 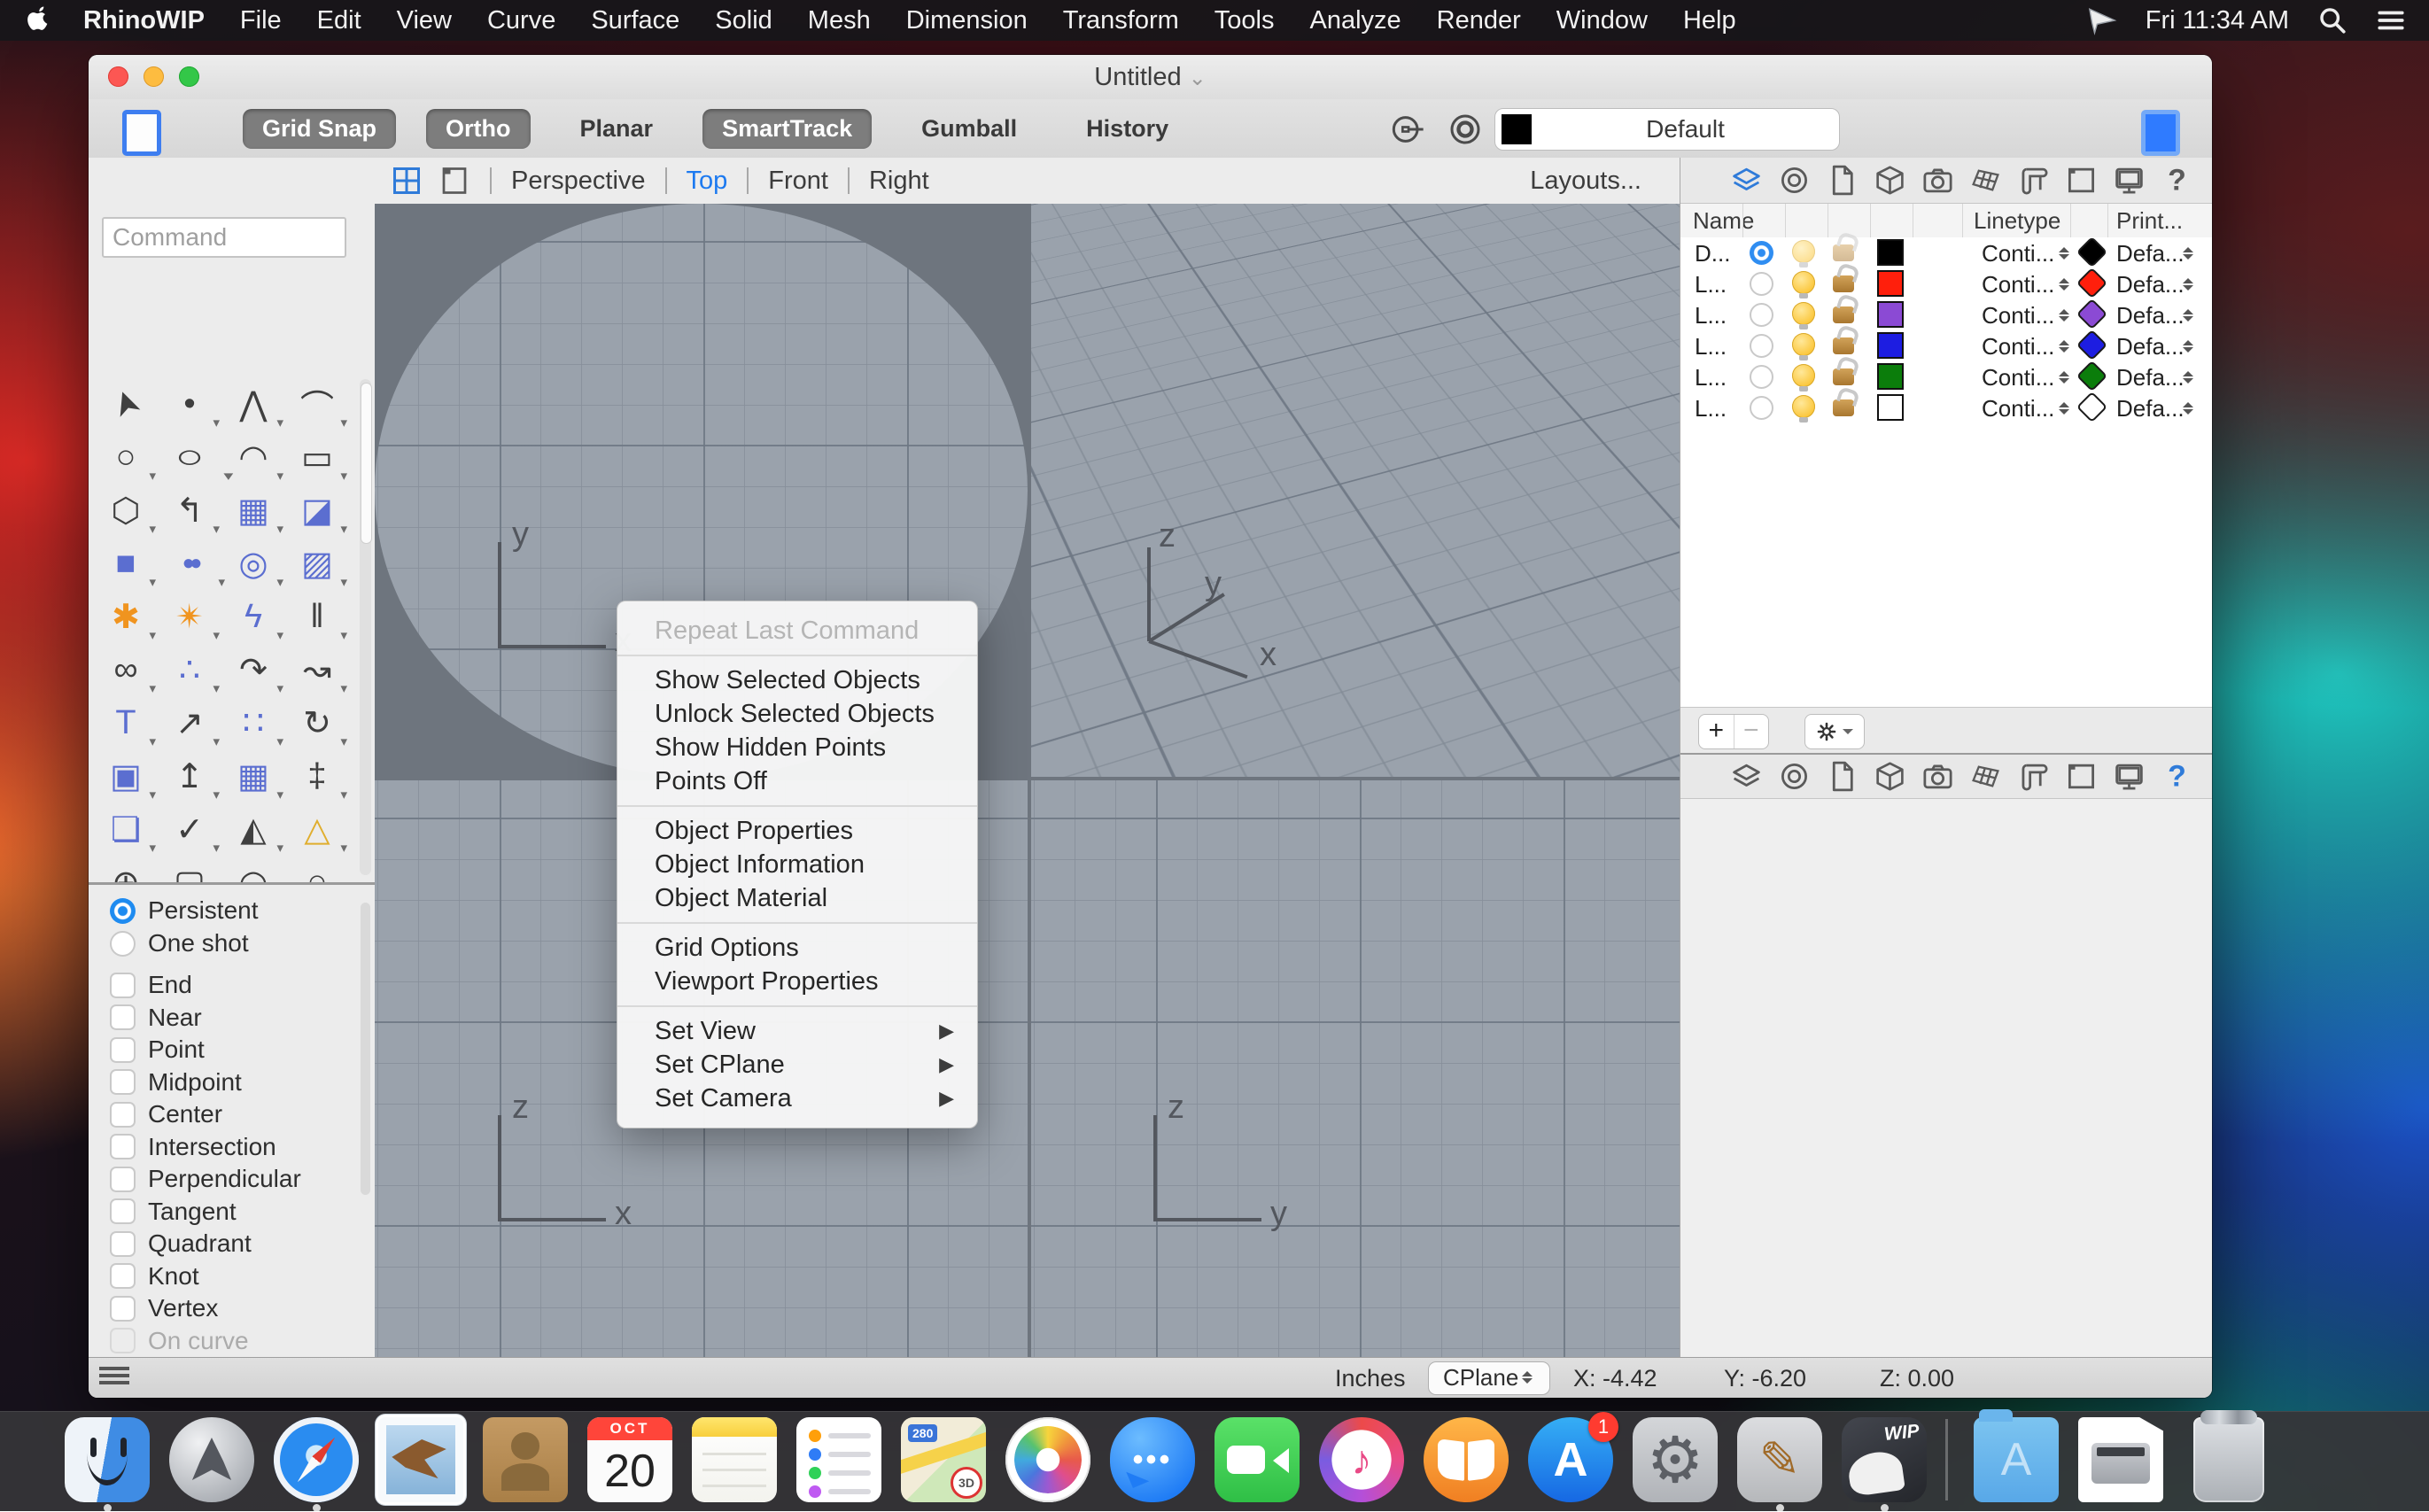 I want to click on scroll-panel-icon, so click(x=2034, y=181).